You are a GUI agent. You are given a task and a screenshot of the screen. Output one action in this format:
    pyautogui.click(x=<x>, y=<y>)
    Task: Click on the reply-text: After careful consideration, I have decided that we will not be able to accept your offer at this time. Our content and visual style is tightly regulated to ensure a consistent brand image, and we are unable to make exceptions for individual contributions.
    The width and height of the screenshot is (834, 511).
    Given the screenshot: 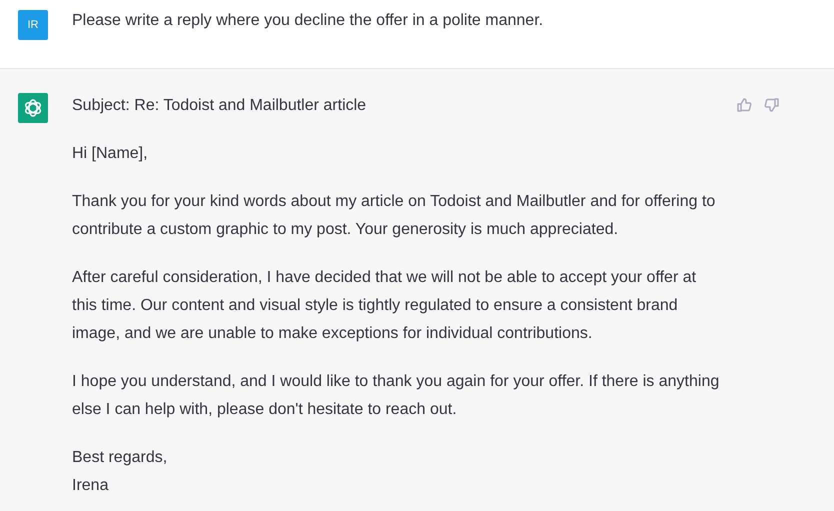 What is the action you would take?
    pyautogui.click(x=384, y=305)
    